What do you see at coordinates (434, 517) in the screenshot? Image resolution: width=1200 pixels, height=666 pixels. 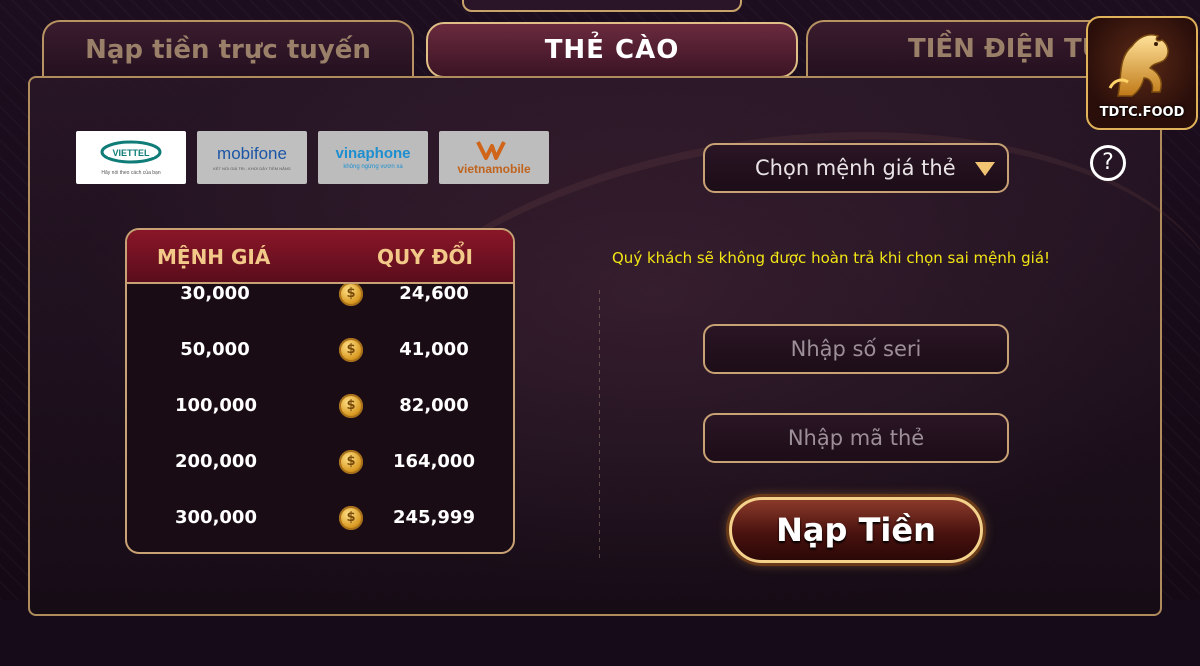 I see `row-exchange-value: 245,999` at bounding box center [434, 517].